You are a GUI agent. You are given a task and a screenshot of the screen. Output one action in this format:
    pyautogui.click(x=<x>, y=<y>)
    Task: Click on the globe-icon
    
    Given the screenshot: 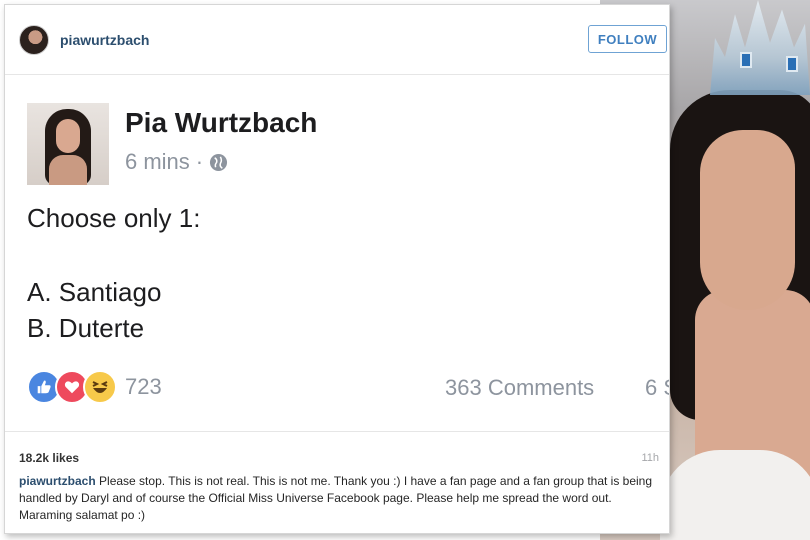 What is the action you would take?
    pyautogui.click(x=219, y=162)
    